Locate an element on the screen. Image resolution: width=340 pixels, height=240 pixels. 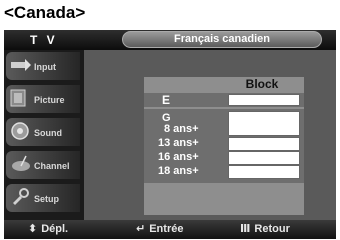
sidebar-item-channel: Channel is located at coordinates (43, 165).